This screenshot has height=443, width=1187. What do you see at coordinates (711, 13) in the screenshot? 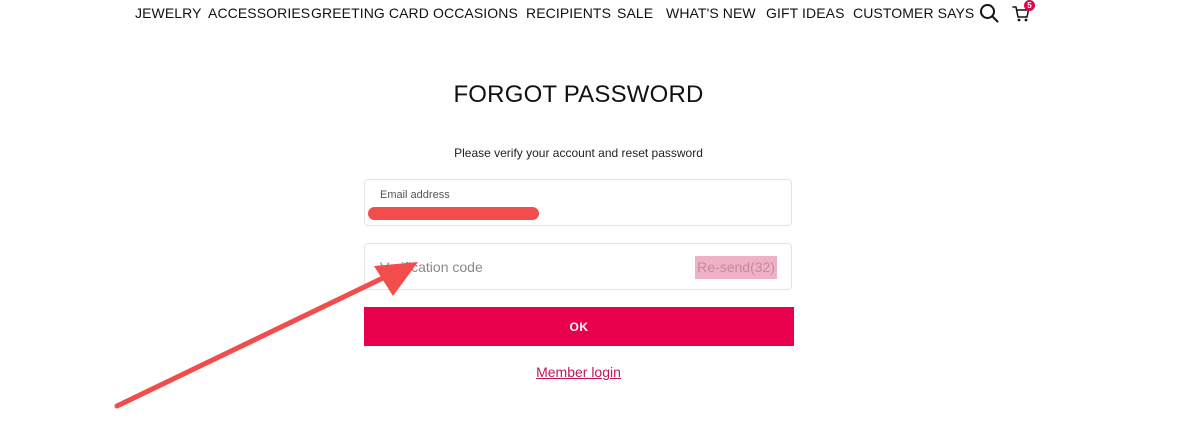
I see `nav-item-whats-new: WHAT'S NEW` at bounding box center [711, 13].